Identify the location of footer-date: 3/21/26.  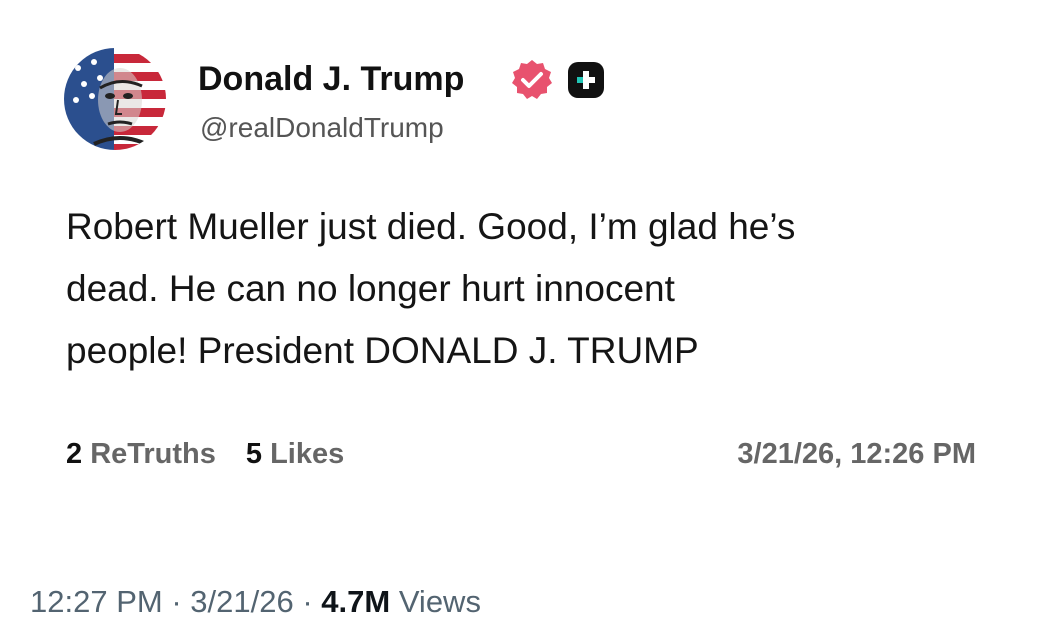
(241, 601).